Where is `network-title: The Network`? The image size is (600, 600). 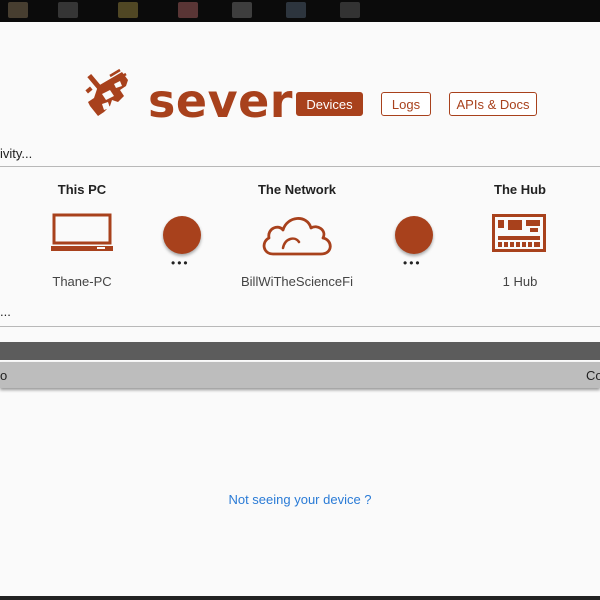
network-title: The Network is located at coordinates (296, 189).